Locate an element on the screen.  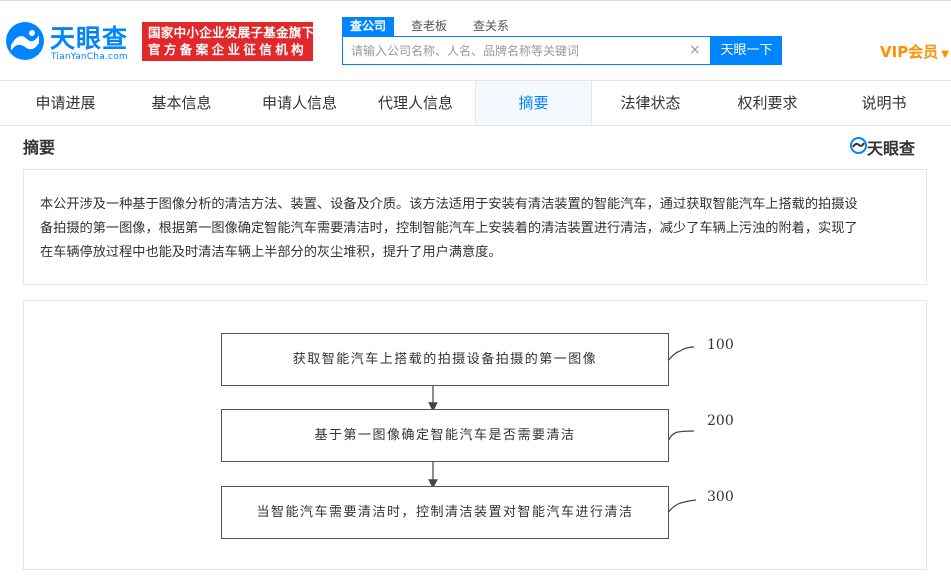
search-button: 天眼一下 is located at coordinates (746, 50).